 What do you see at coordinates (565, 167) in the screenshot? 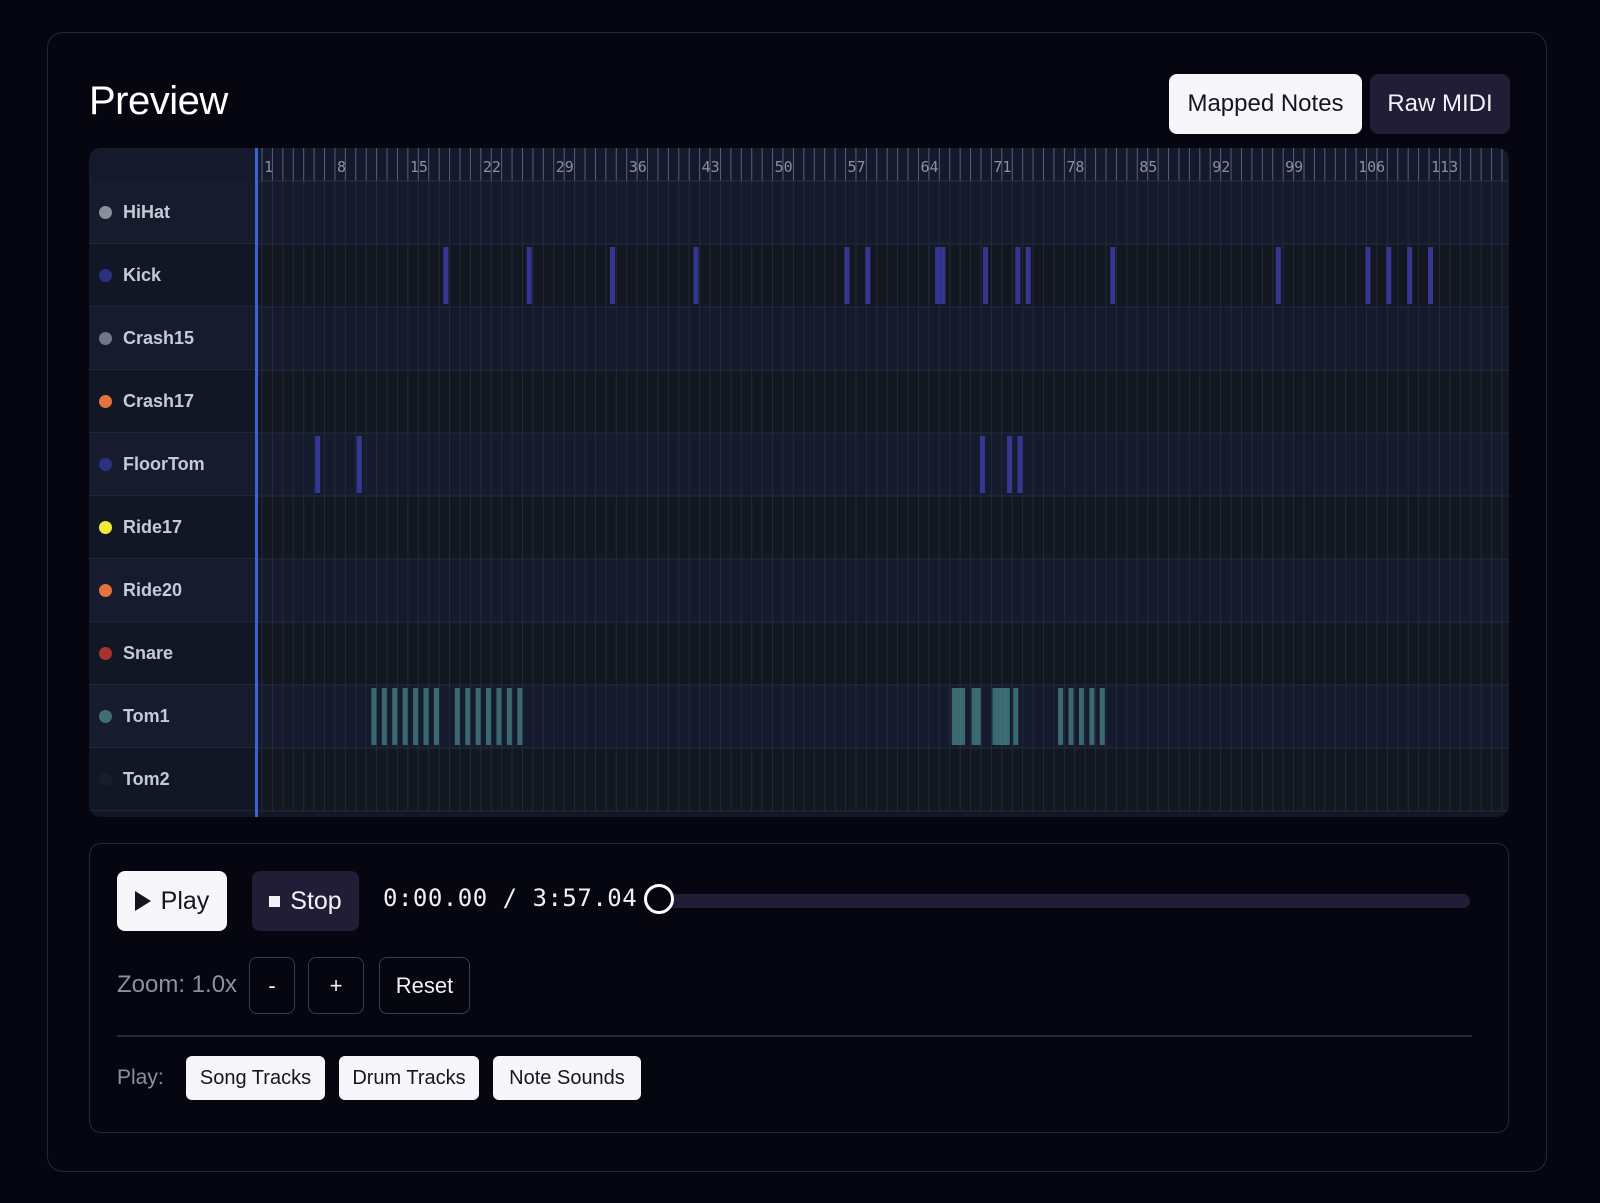
I see `ruler-label: 29` at bounding box center [565, 167].